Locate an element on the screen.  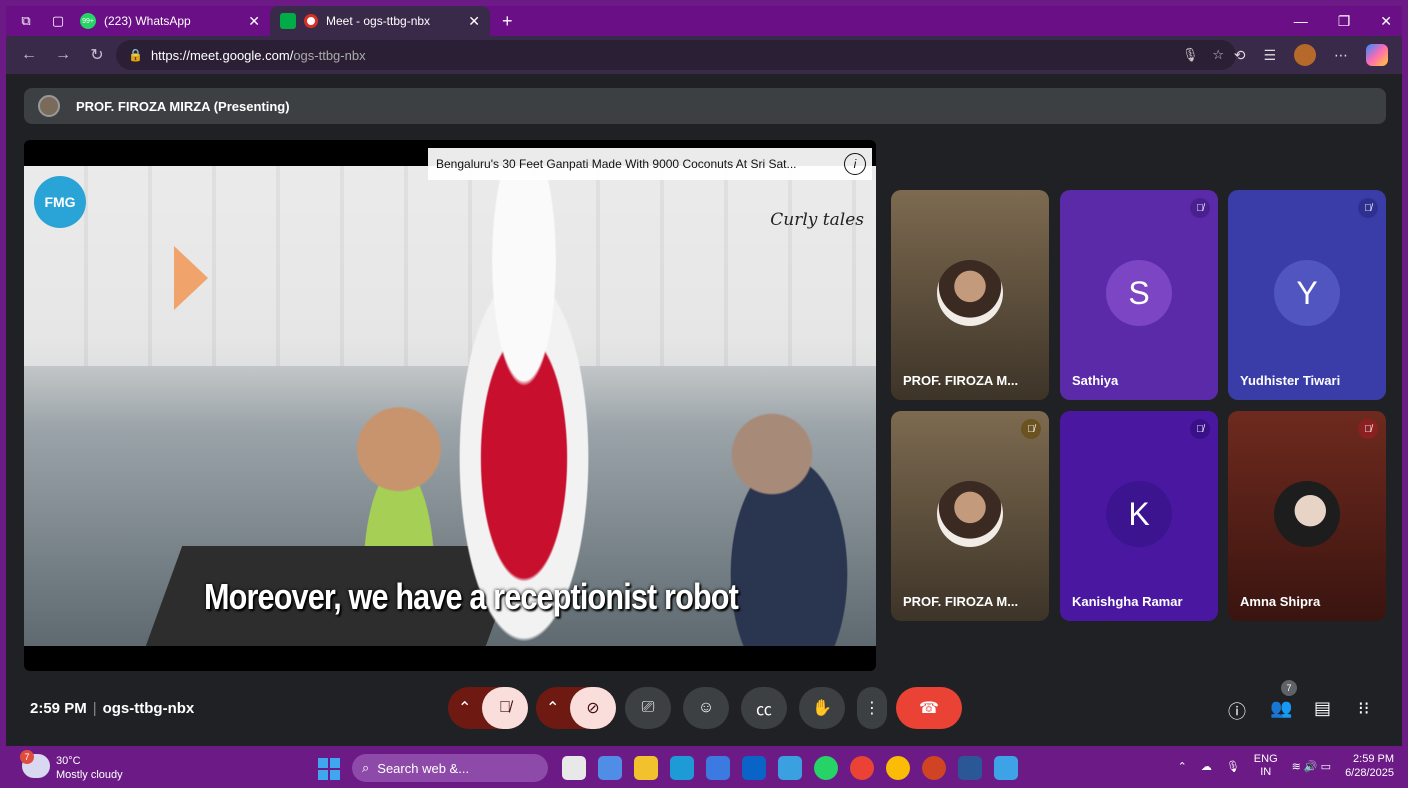
taskbar-clock: 2:59 PM 6/28/2025 is located at coordinates (1369, 766).